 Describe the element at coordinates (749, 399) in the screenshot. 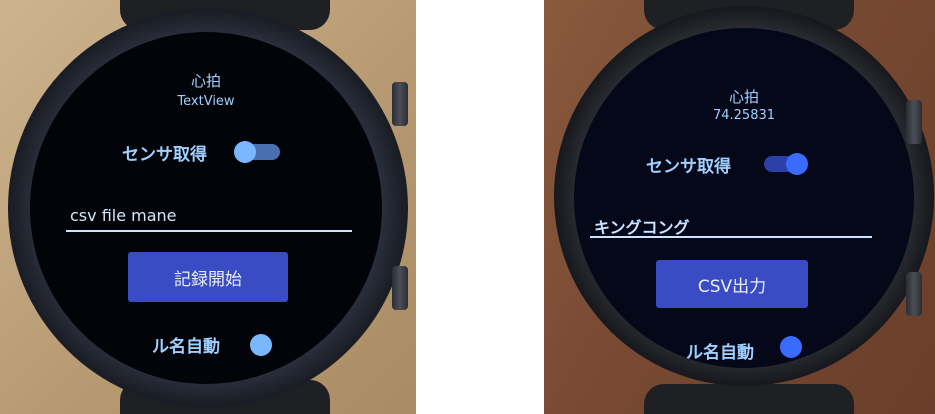

I see `watch-band-bottom` at that location.